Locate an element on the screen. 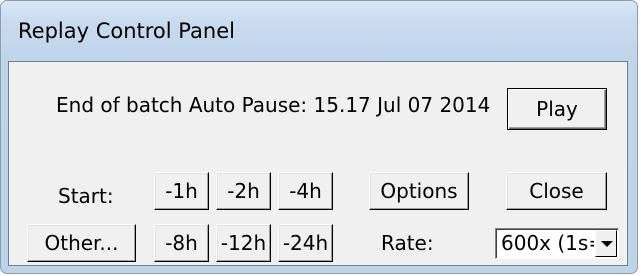  options-button-label: Options is located at coordinates (419, 191).